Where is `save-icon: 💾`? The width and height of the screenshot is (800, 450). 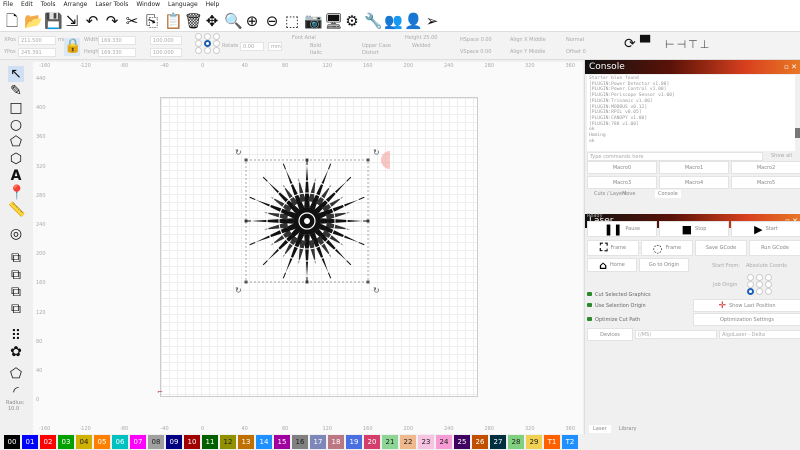
save-icon: 💾 is located at coordinates (53, 21).